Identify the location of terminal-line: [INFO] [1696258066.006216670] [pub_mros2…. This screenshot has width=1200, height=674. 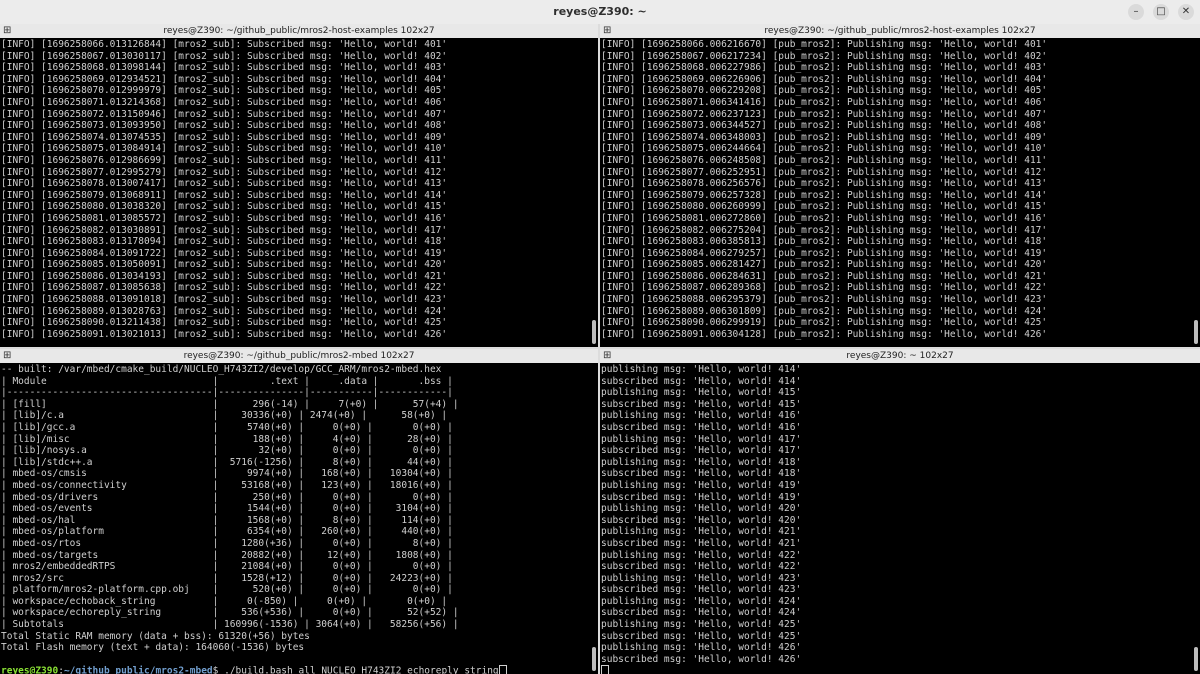
(824, 44).